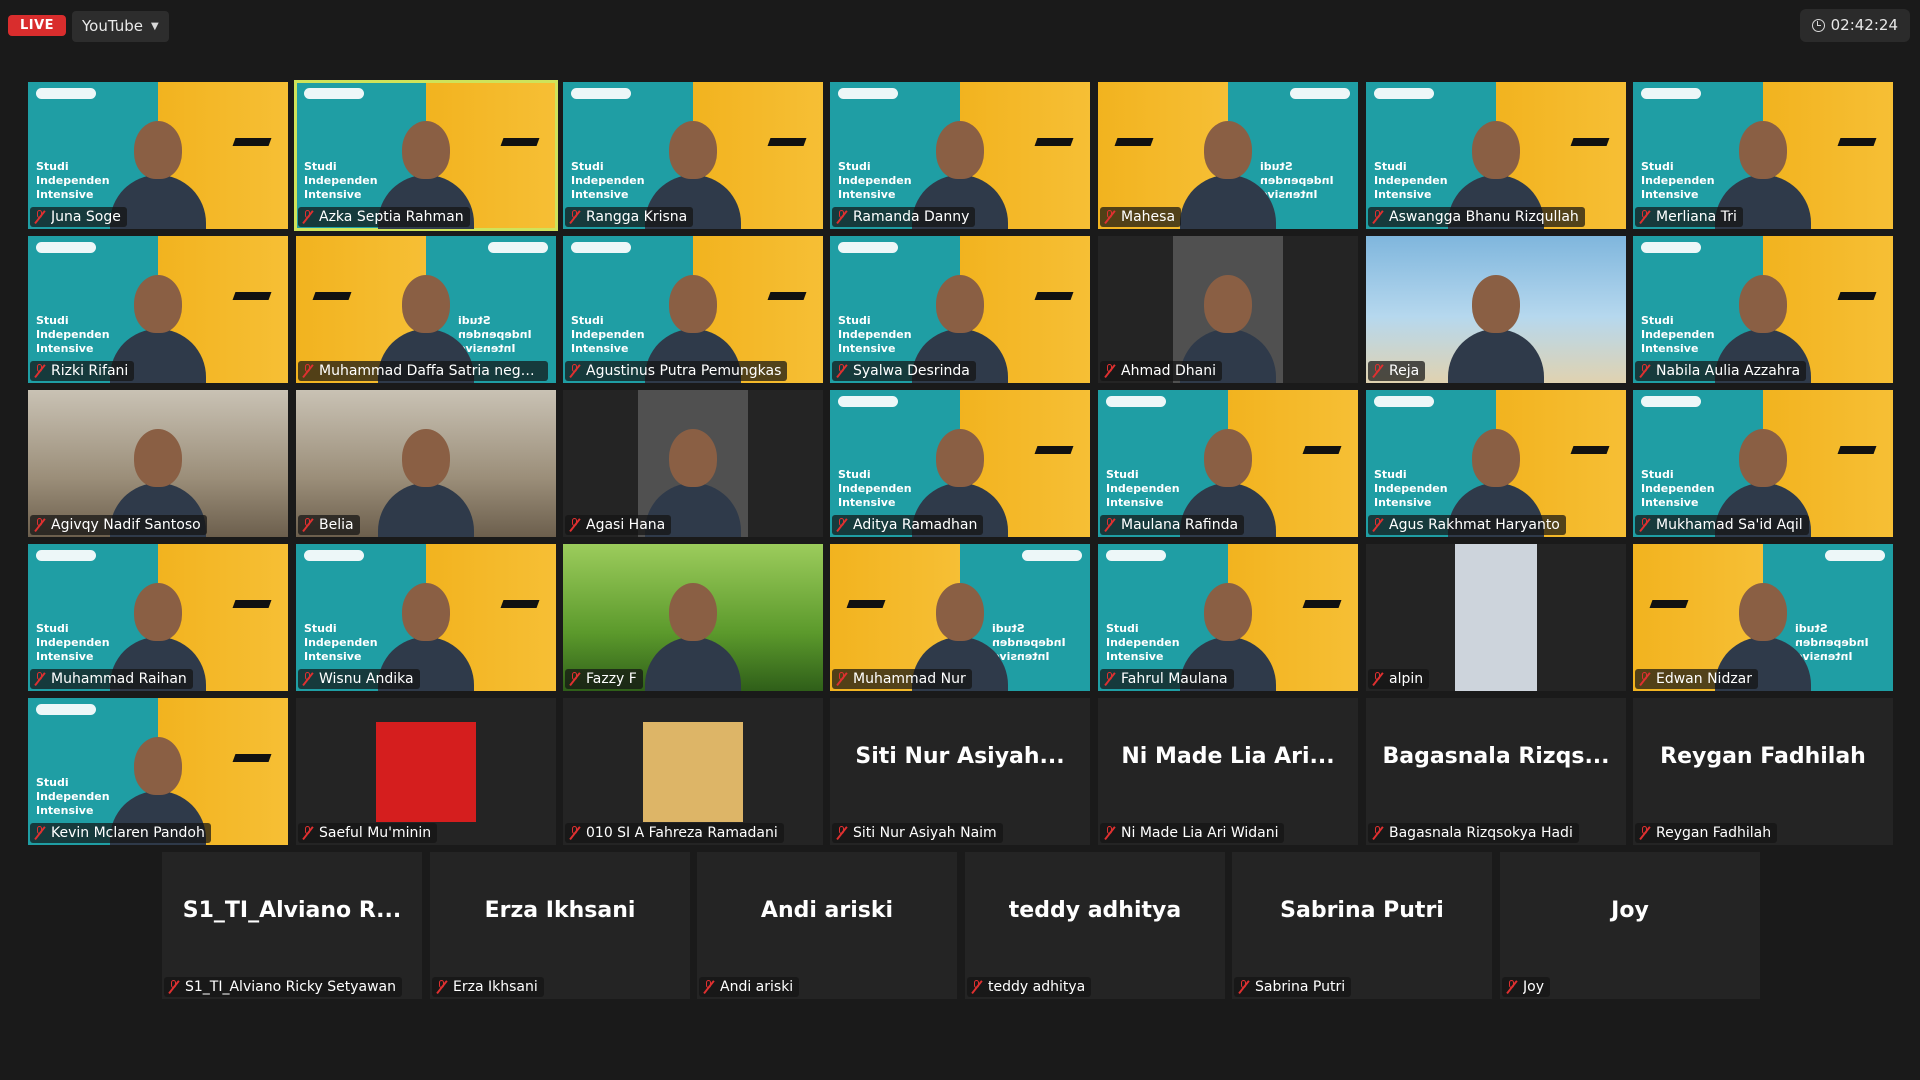 This screenshot has height=1080, width=1920. I want to click on participant-nameplate: Azka Septia Rahman, so click(384, 217).